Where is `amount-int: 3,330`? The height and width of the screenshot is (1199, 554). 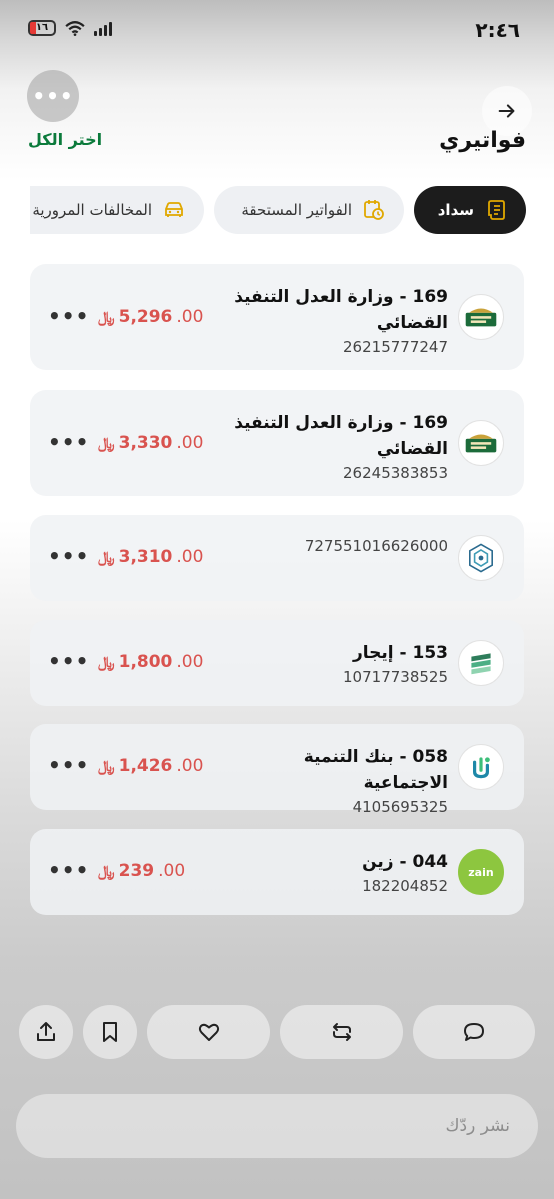
amount-int: 3,330 is located at coordinates (145, 443).